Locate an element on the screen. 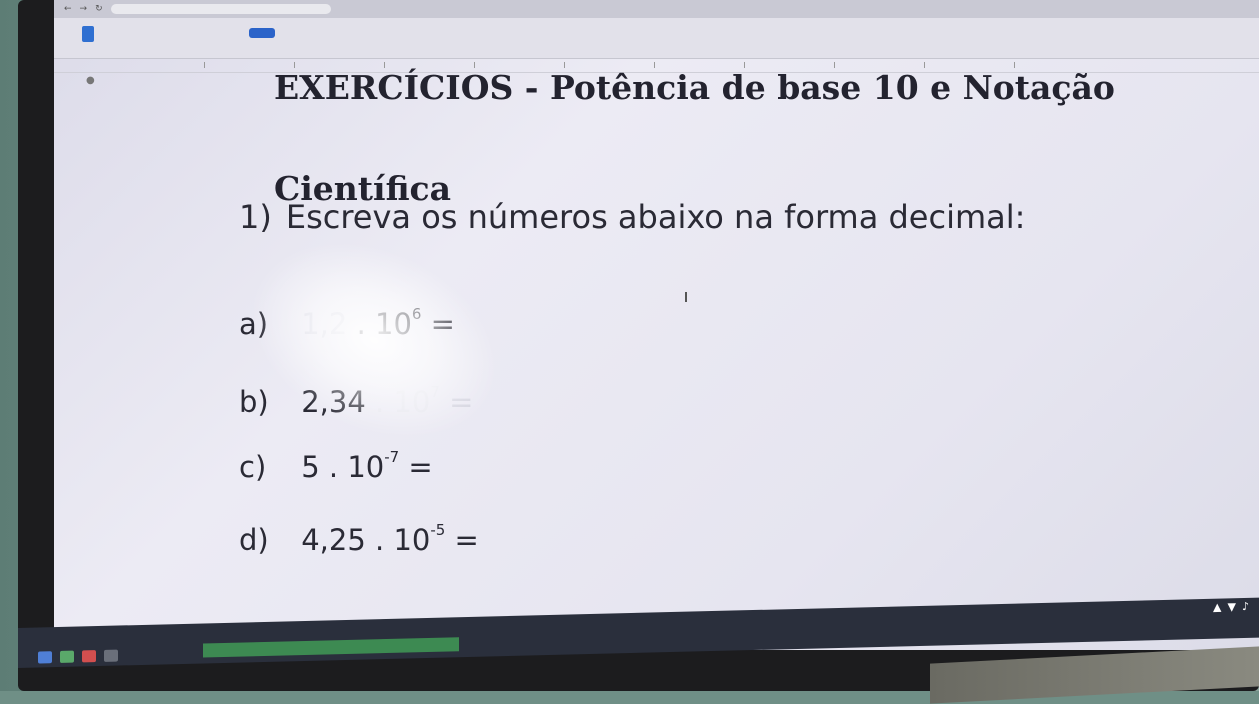  item-letter: d) is located at coordinates (254, 540).